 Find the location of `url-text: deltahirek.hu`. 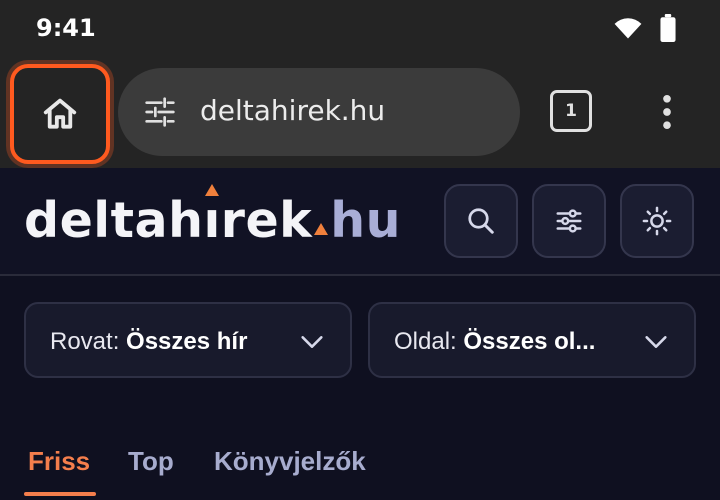

url-text: deltahirek.hu is located at coordinates (292, 110).